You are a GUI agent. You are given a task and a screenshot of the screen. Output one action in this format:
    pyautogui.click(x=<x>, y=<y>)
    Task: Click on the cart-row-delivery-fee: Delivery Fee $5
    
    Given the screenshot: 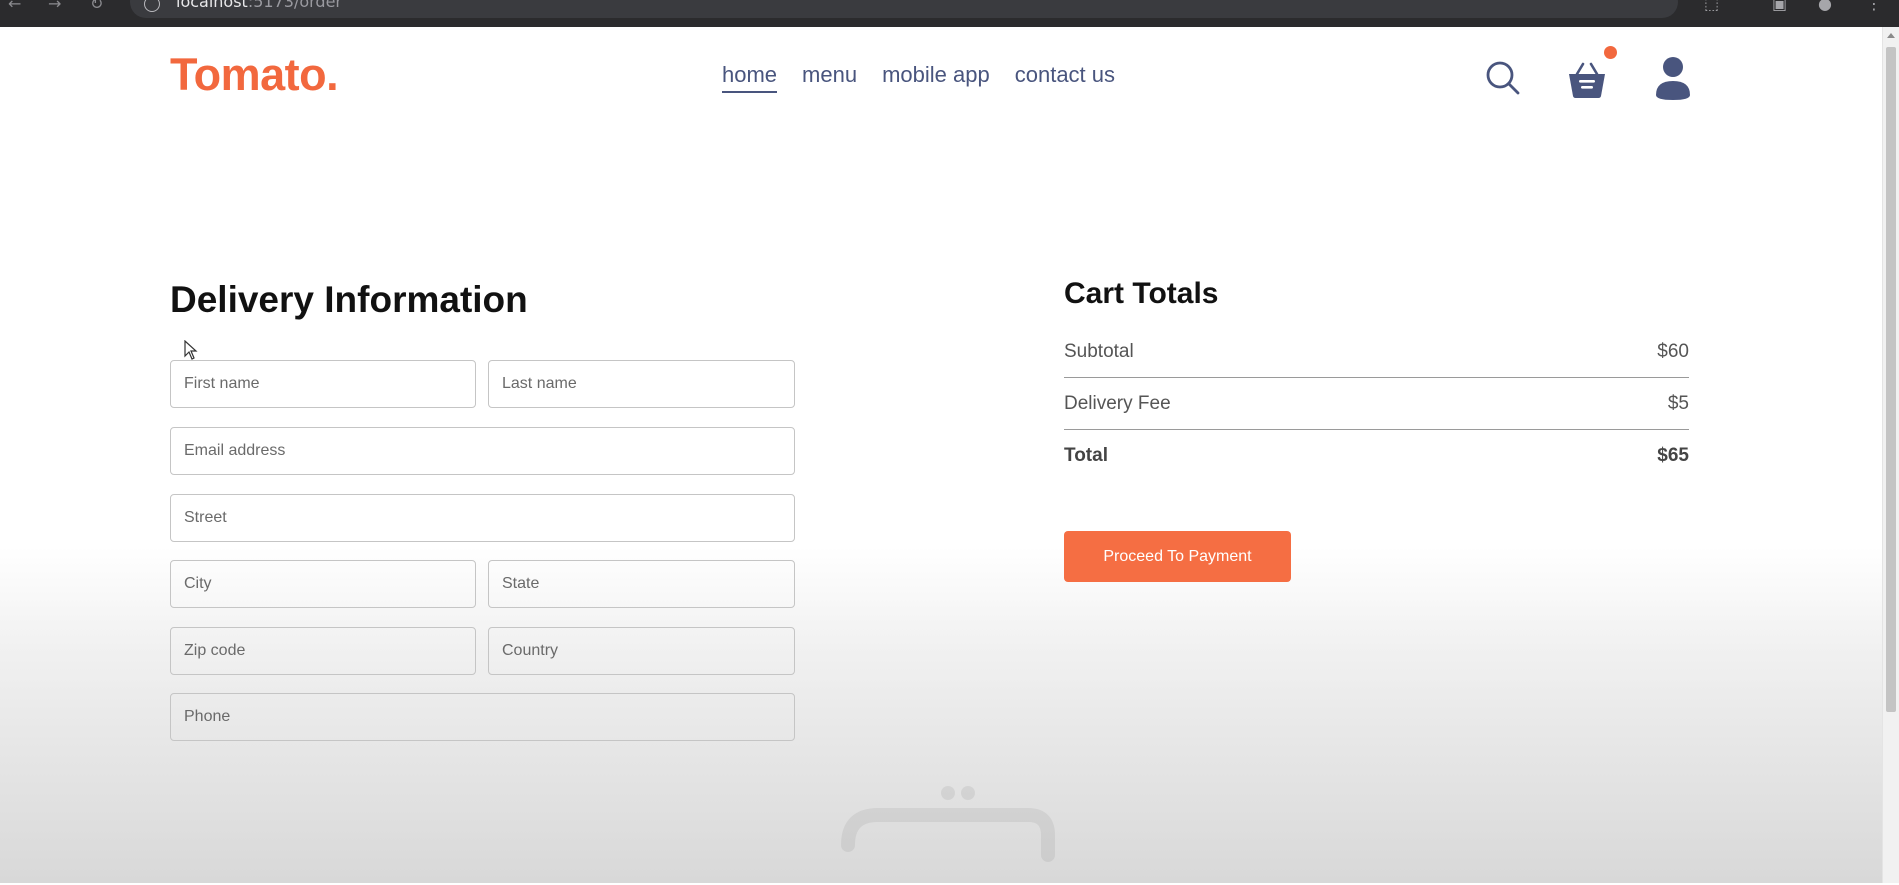 What is the action you would take?
    pyautogui.click(x=1376, y=404)
    